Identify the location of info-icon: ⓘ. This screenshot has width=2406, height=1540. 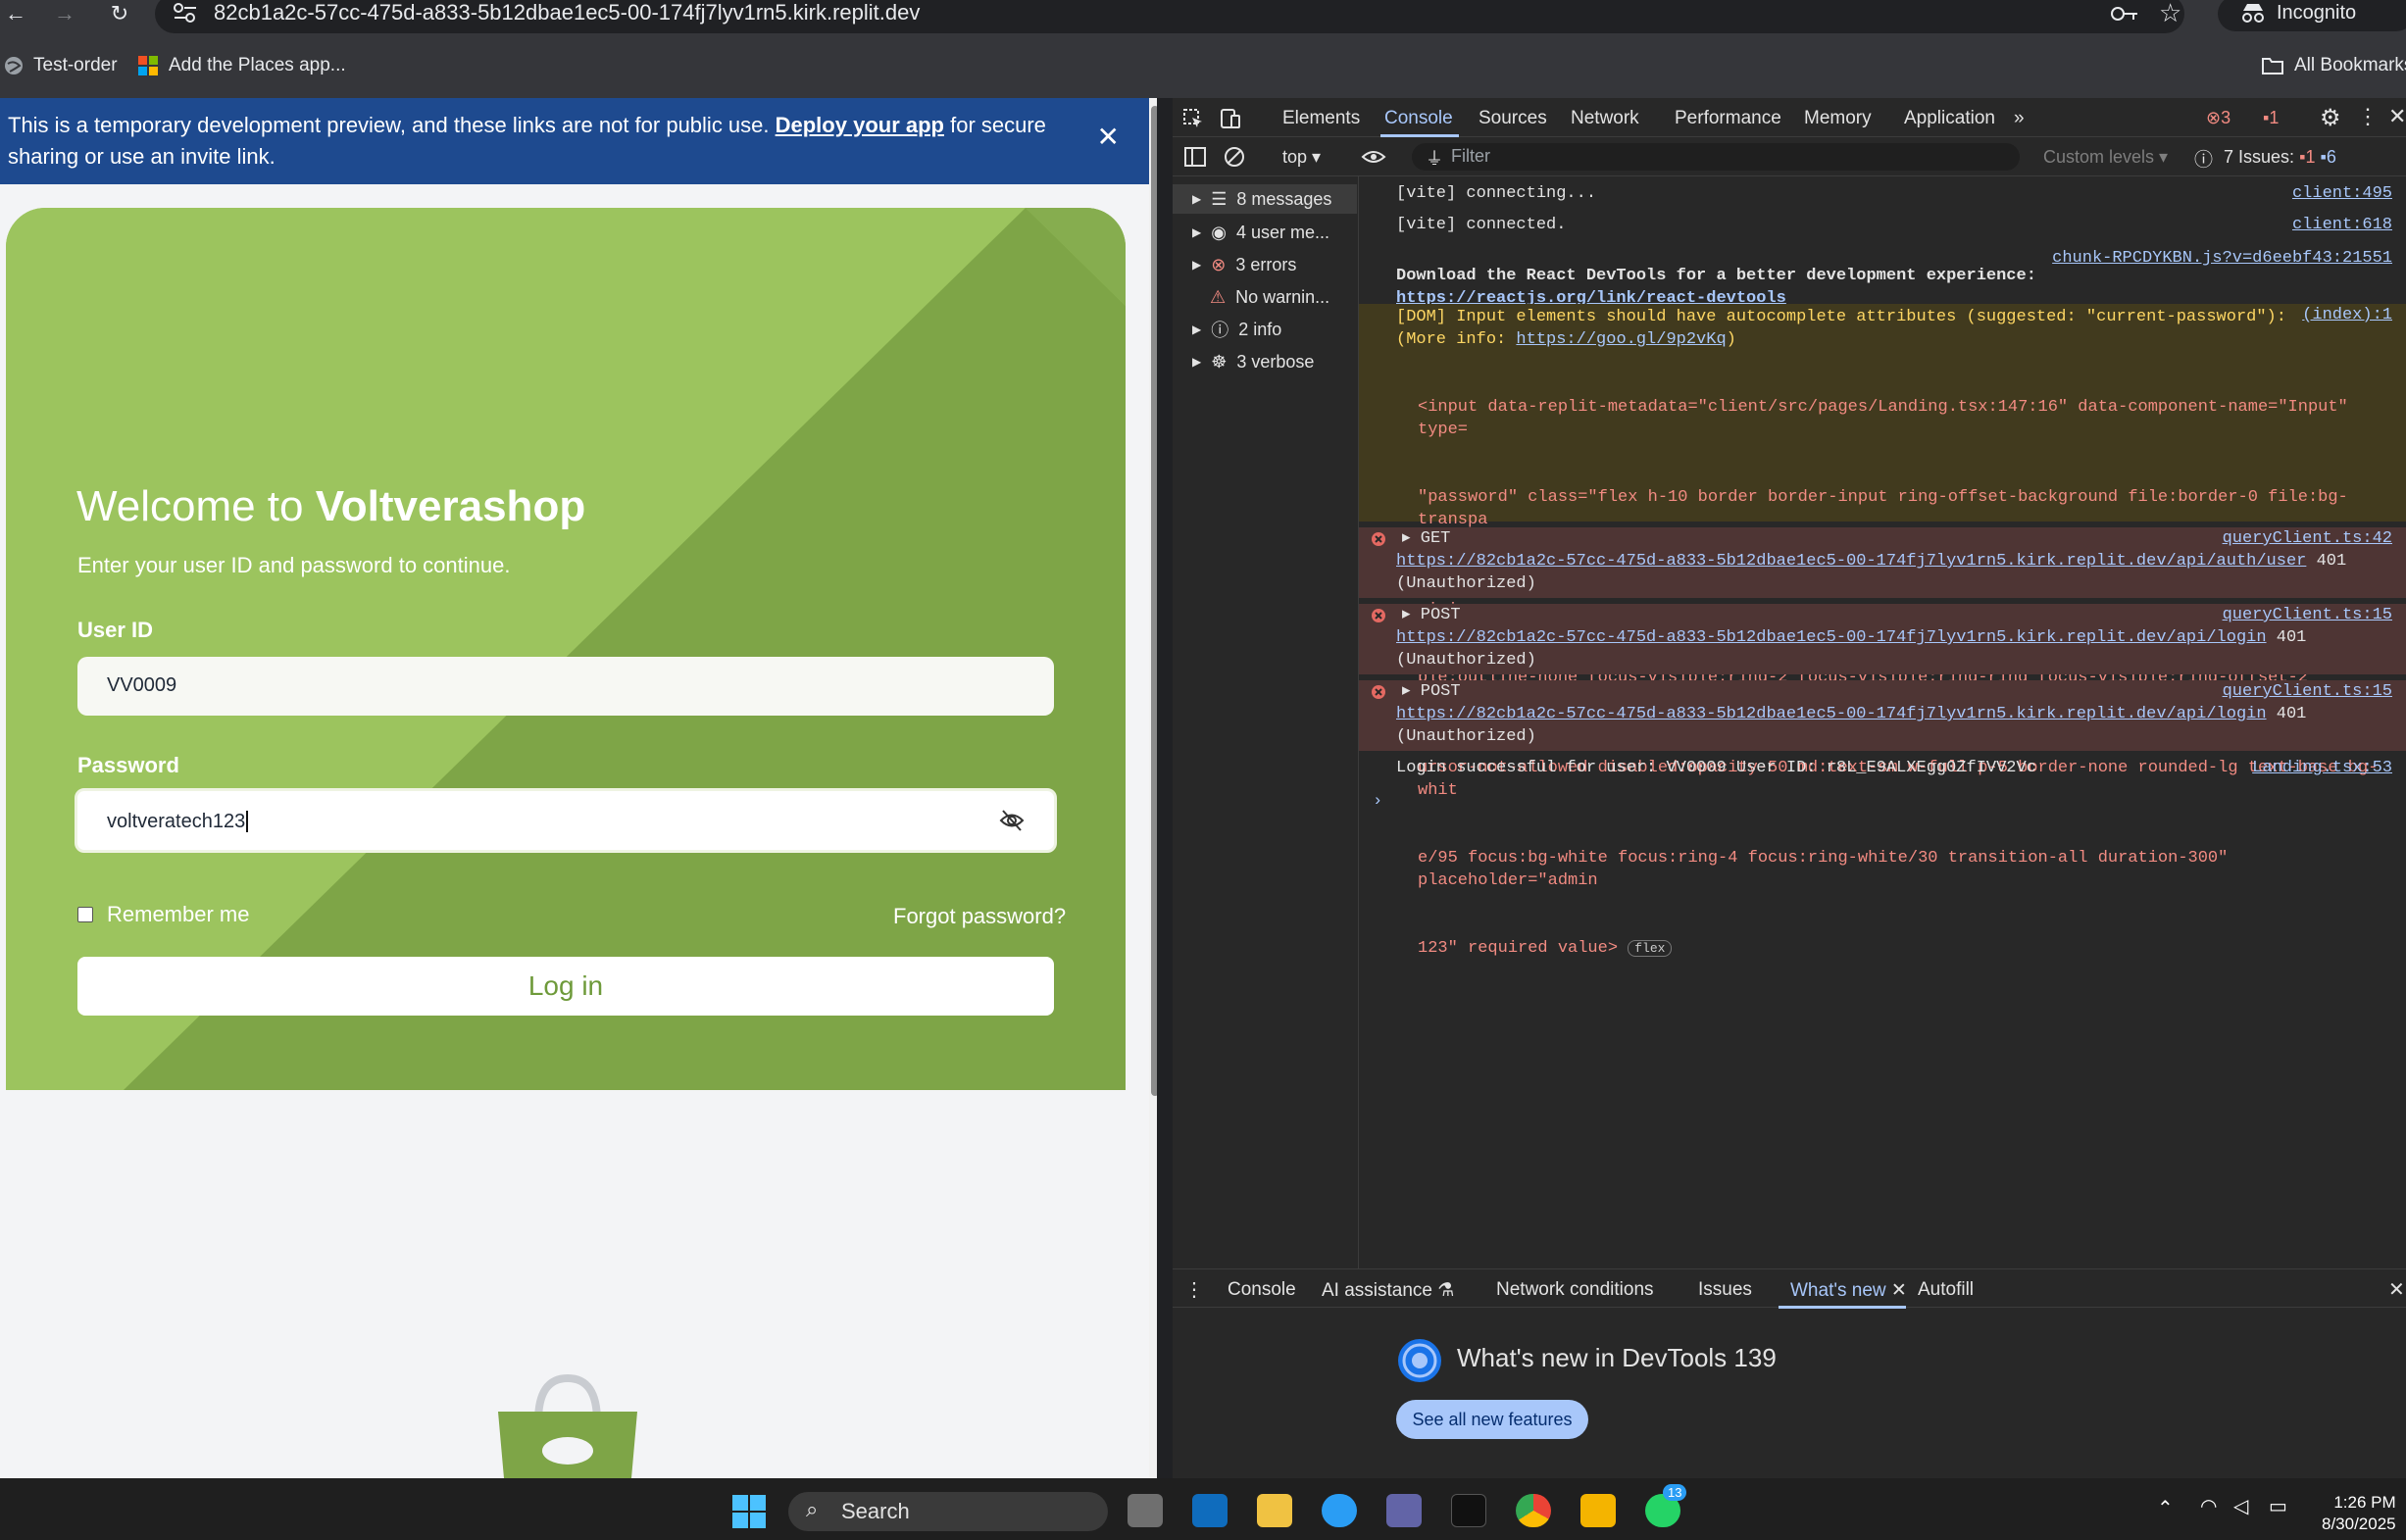
(1220, 330).